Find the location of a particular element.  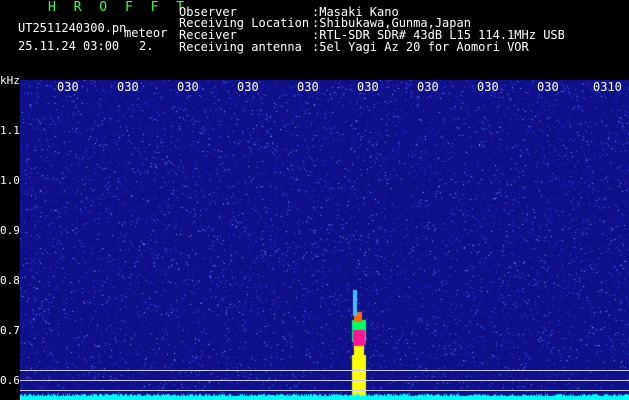

y-unit-label: kHz is located at coordinates (10, 80).